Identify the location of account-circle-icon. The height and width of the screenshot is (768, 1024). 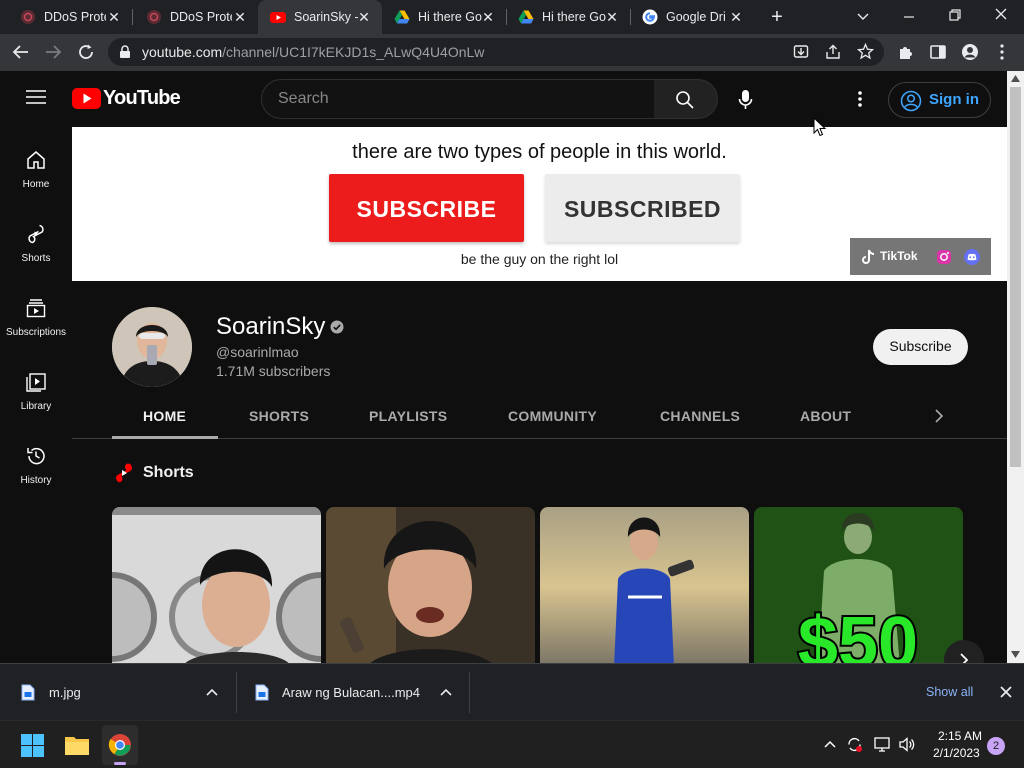
(911, 101).